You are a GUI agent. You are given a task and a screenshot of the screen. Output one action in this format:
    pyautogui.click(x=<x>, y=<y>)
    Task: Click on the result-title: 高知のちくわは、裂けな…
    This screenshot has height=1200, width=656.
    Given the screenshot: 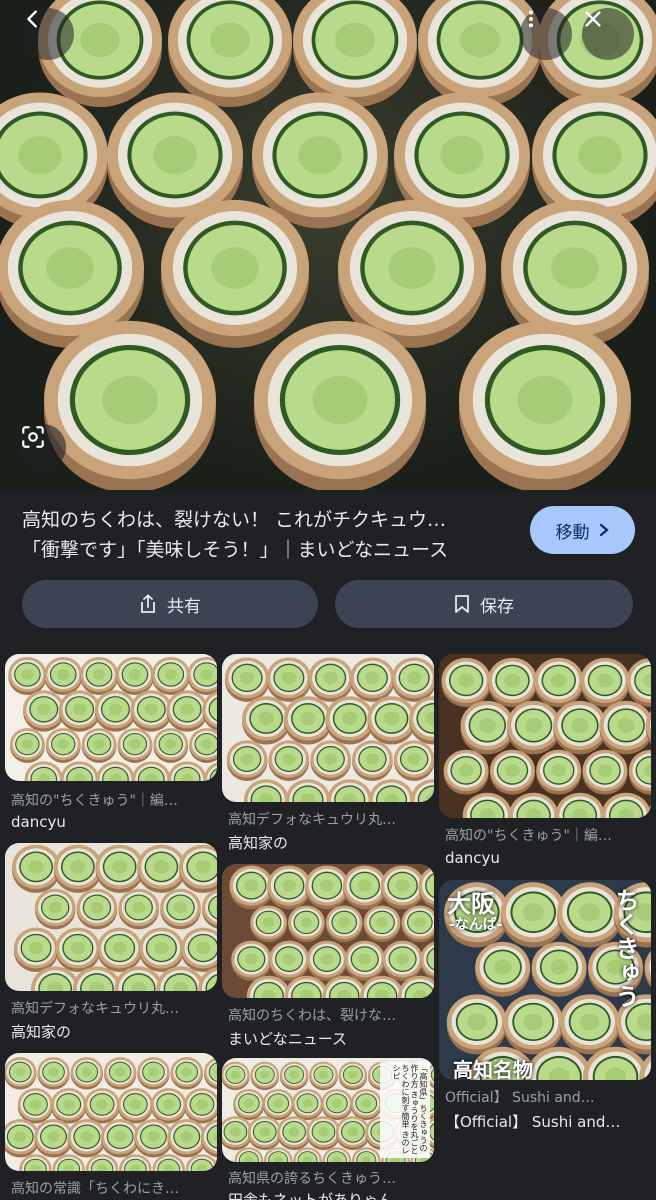 What is the action you would take?
    pyautogui.click(x=312, y=1016)
    